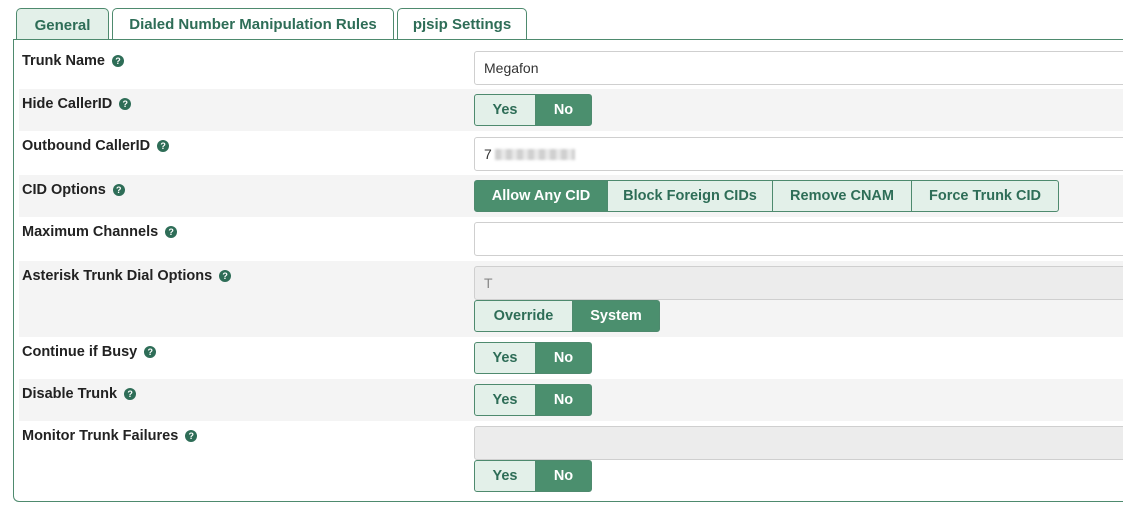 The image size is (1123, 521). I want to click on continue-busy-no-button: No, so click(563, 358).